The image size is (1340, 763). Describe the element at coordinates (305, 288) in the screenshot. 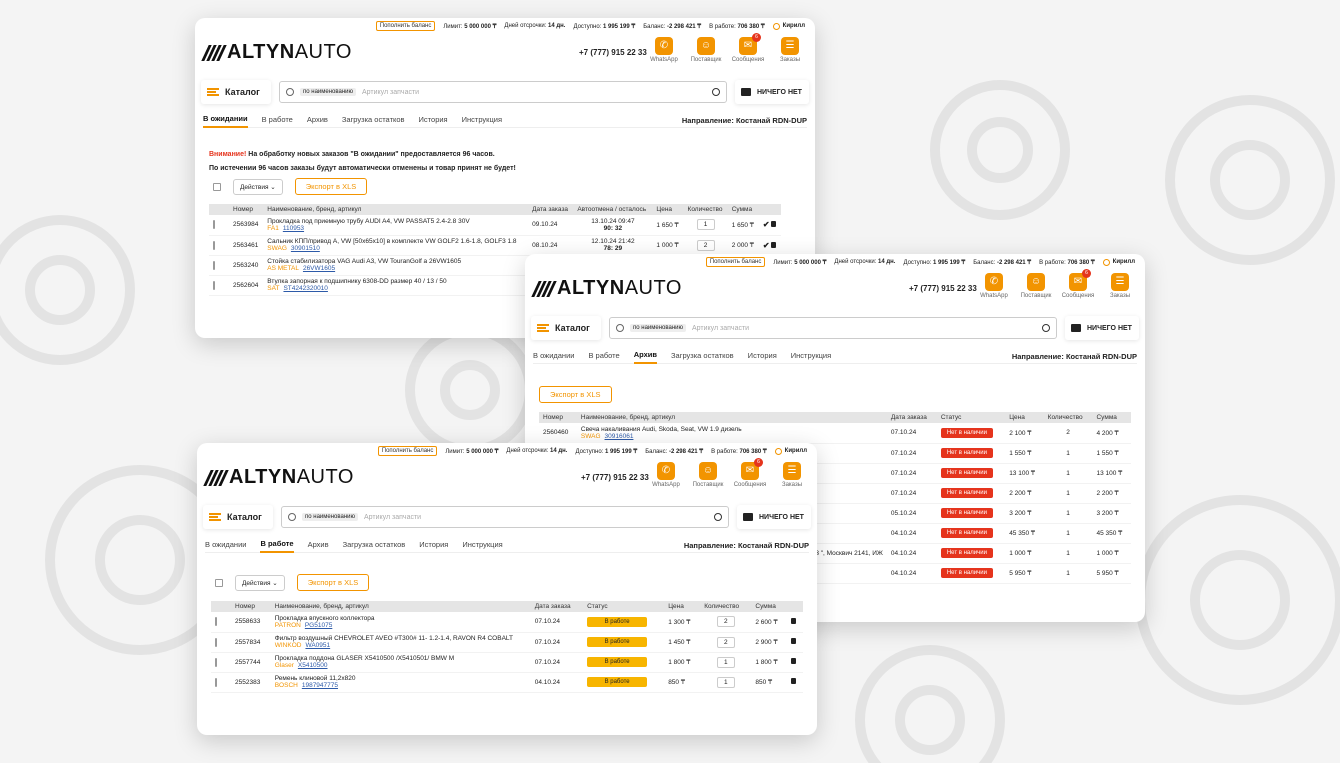

I see `article-link: ST4242320010` at that location.